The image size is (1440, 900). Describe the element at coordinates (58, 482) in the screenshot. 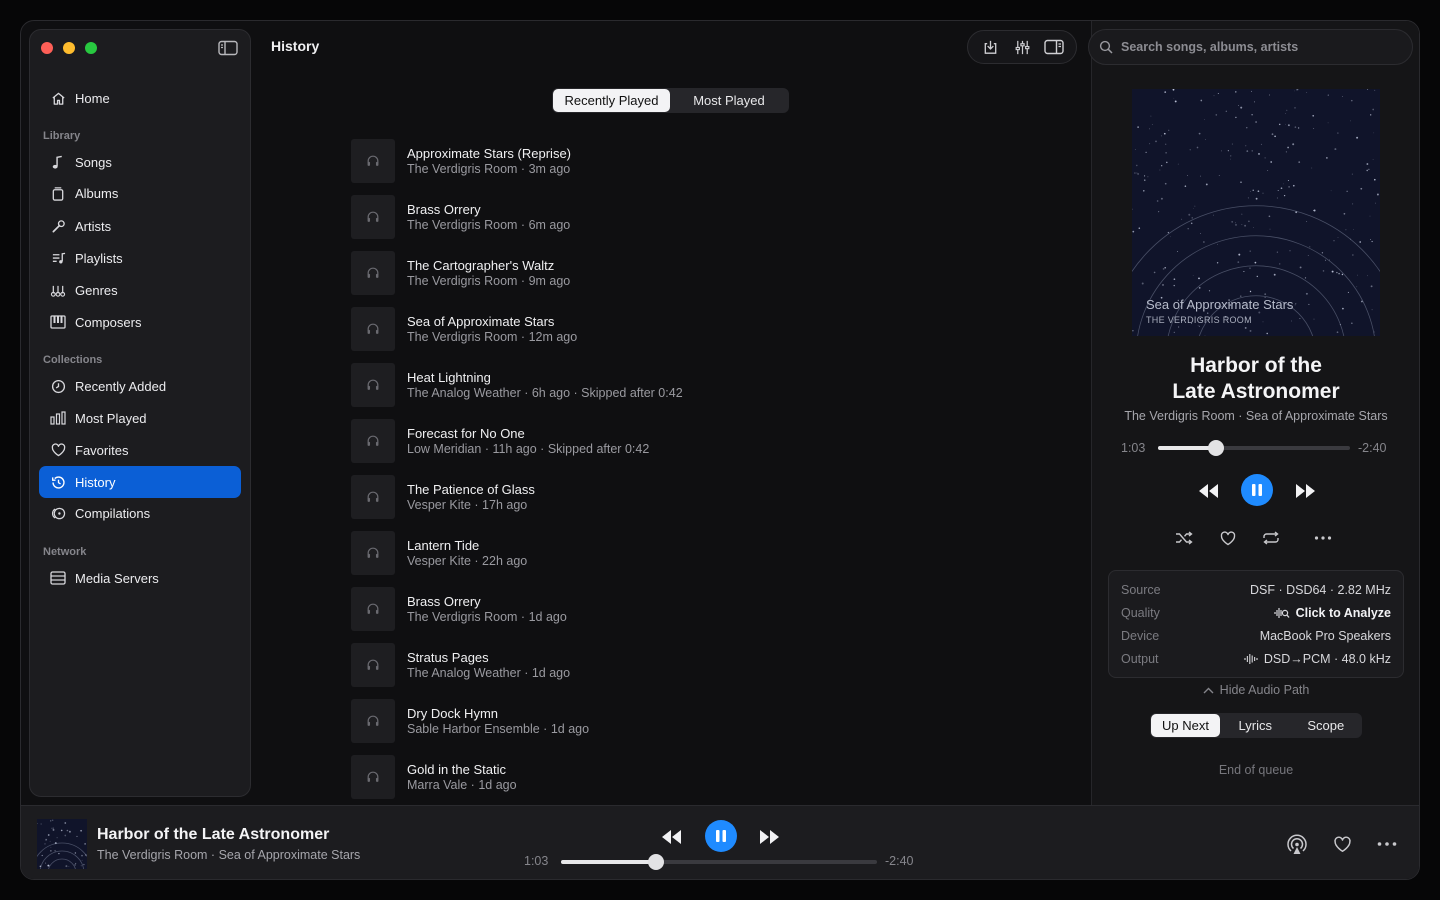

I see `history-clock-icon` at that location.